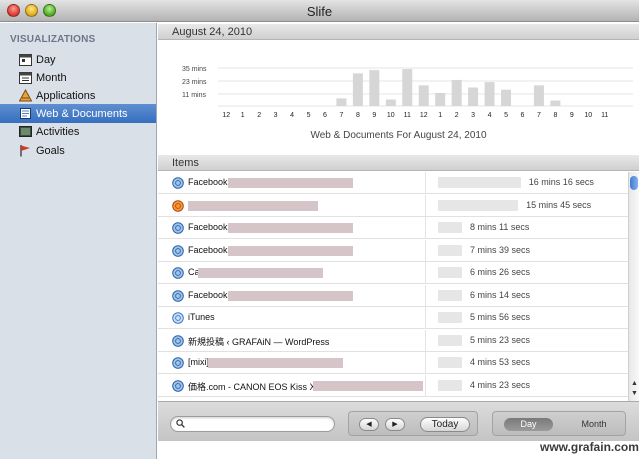  What do you see at coordinates (398, 135) in the screenshot?
I see `chart-title: Web & Documents For August 24, 2010` at bounding box center [398, 135].